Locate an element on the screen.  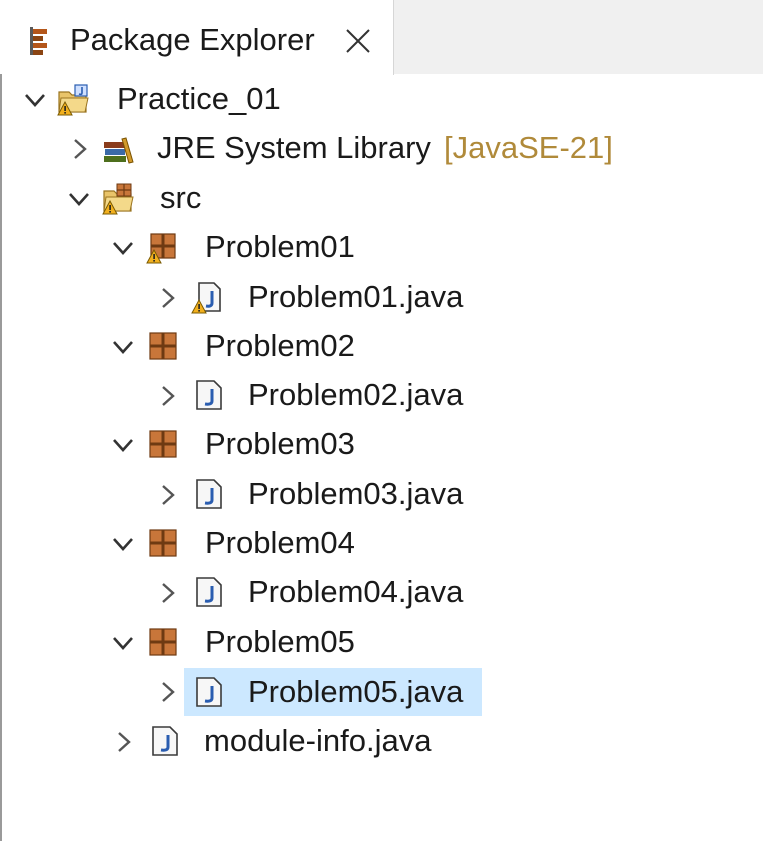
view-tab-strip: Package Explorer is located at coordinates (381, 37).